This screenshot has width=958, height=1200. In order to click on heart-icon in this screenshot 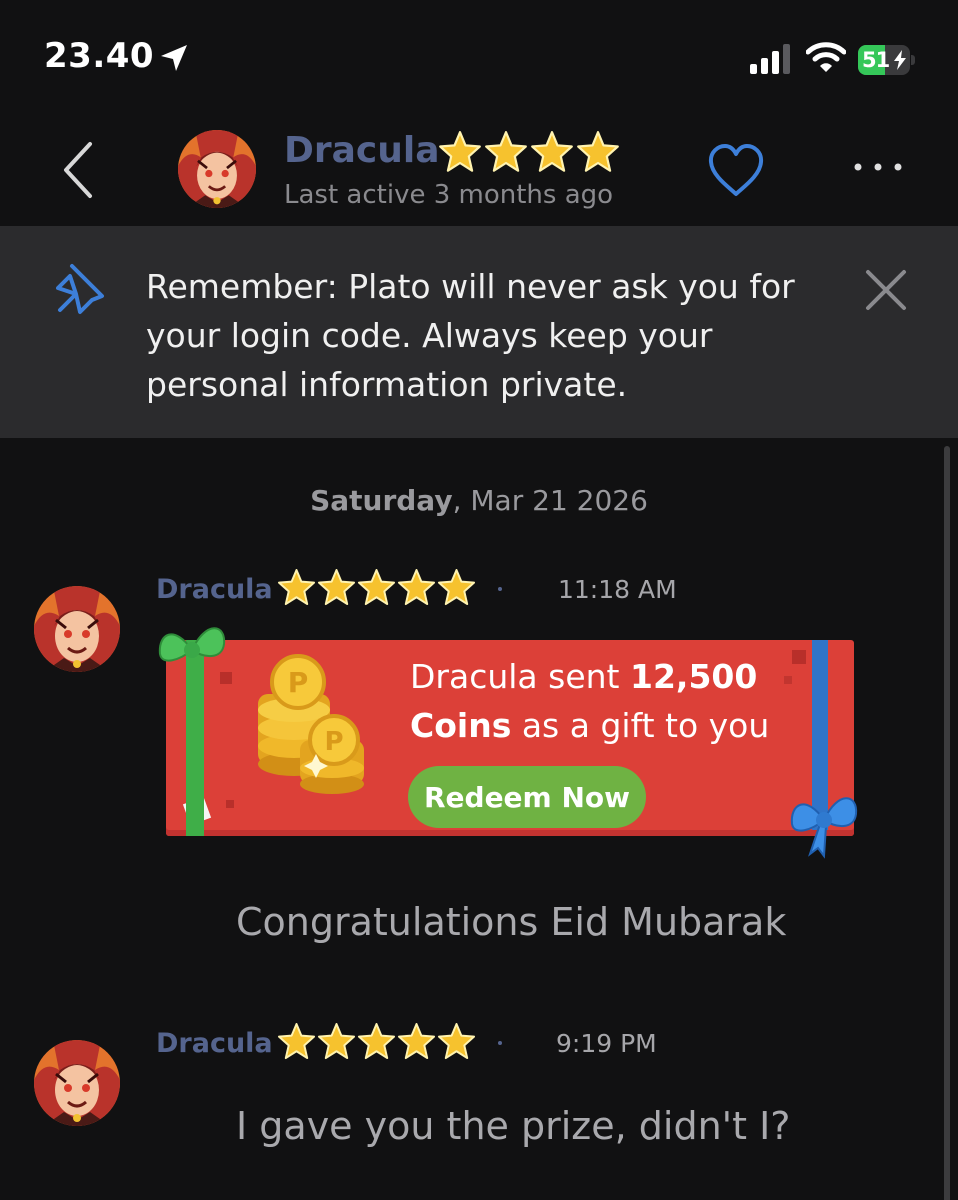, I will do `click(736, 170)`.